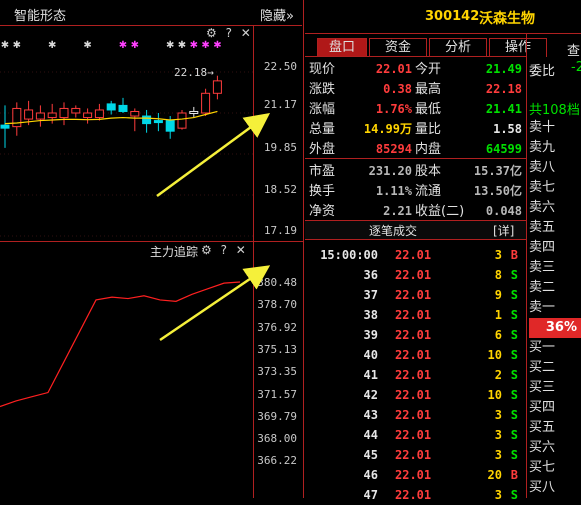 This screenshot has width=581, height=505. Describe the element at coordinates (503, 211) in the screenshot. I see `quote-value: 0.048` at that location.